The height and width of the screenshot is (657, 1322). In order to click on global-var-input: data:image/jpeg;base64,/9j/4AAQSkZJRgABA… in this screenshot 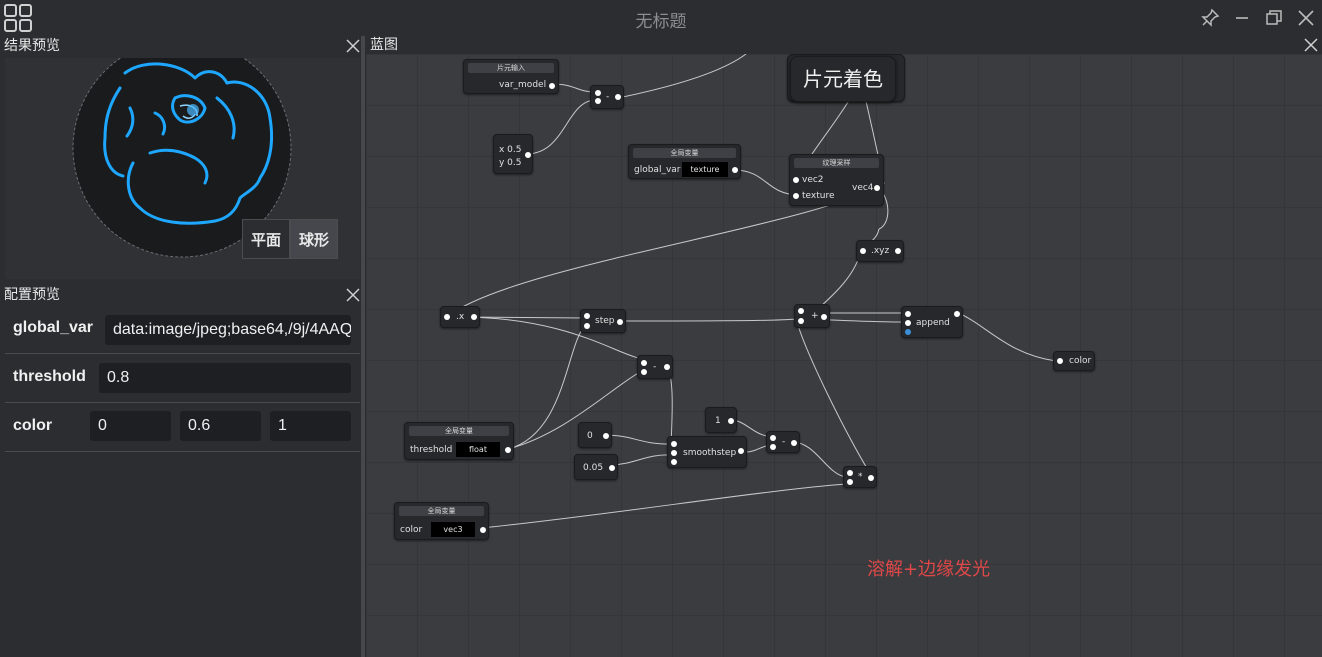, I will do `click(228, 330)`.